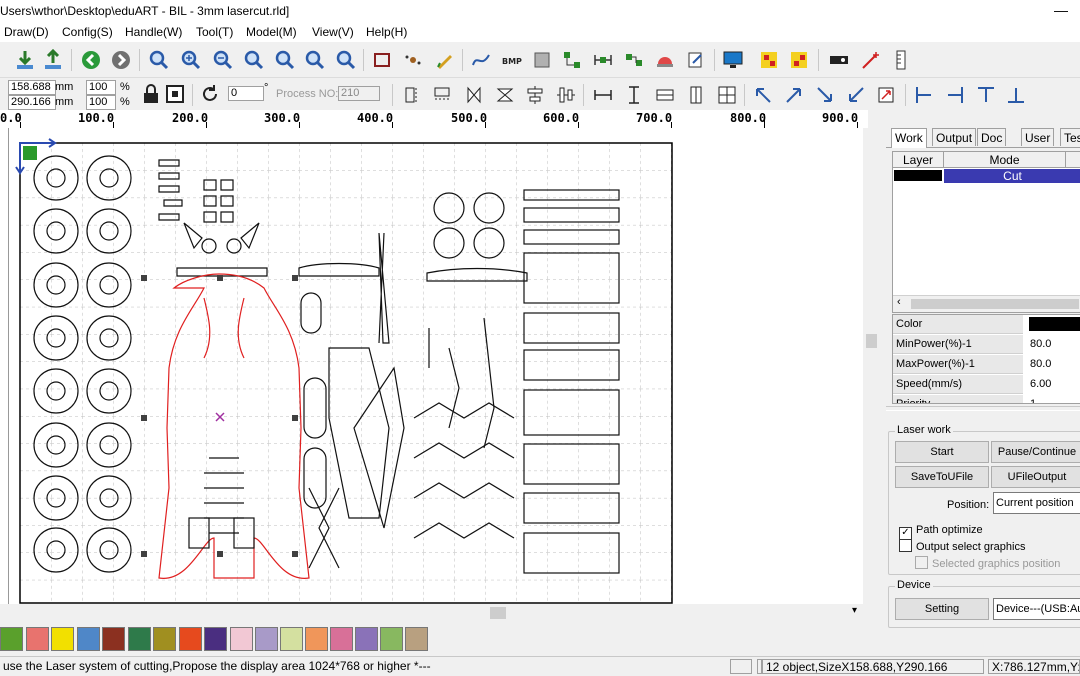 This screenshot has width=1080, height=676. What do you see at coordinates (25, 60) in the screenshot?
I see `import-icon` at bounding box center [25, 60].